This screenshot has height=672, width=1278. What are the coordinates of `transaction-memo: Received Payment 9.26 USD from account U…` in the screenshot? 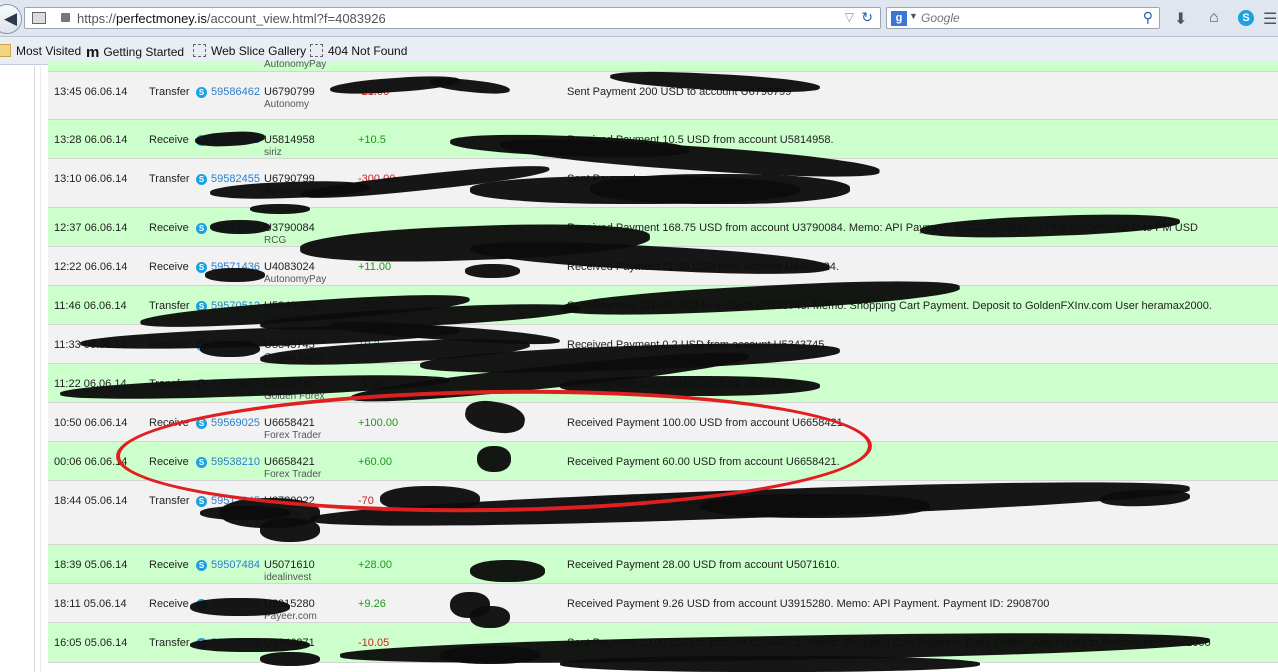 It's located at (808, 604).